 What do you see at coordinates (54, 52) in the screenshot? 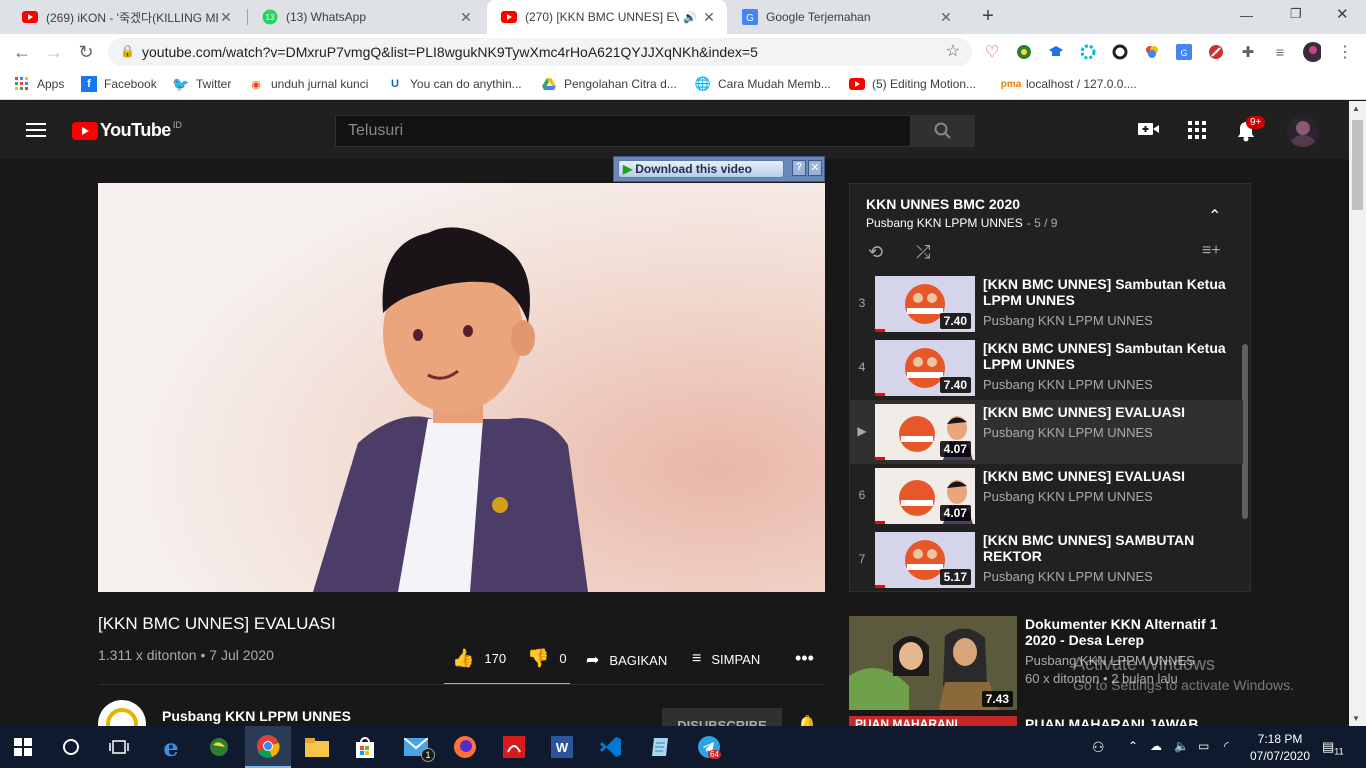
I see `forward-arrow-icon: →` at bounding box center [54, 52].